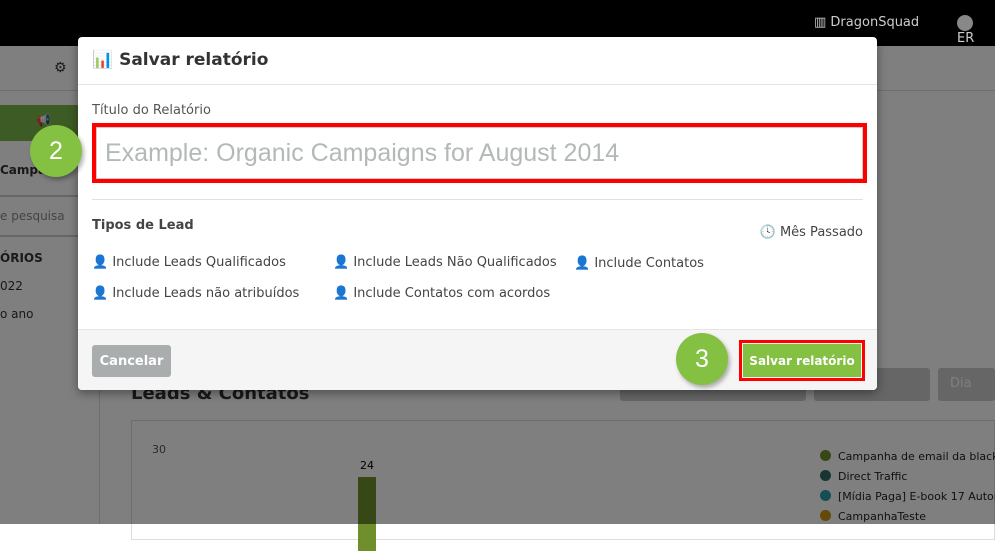  What do you see at coordinates (56, 151) in the screenshot?
I see `step-badge: 2` at bounding box center [56, 151].